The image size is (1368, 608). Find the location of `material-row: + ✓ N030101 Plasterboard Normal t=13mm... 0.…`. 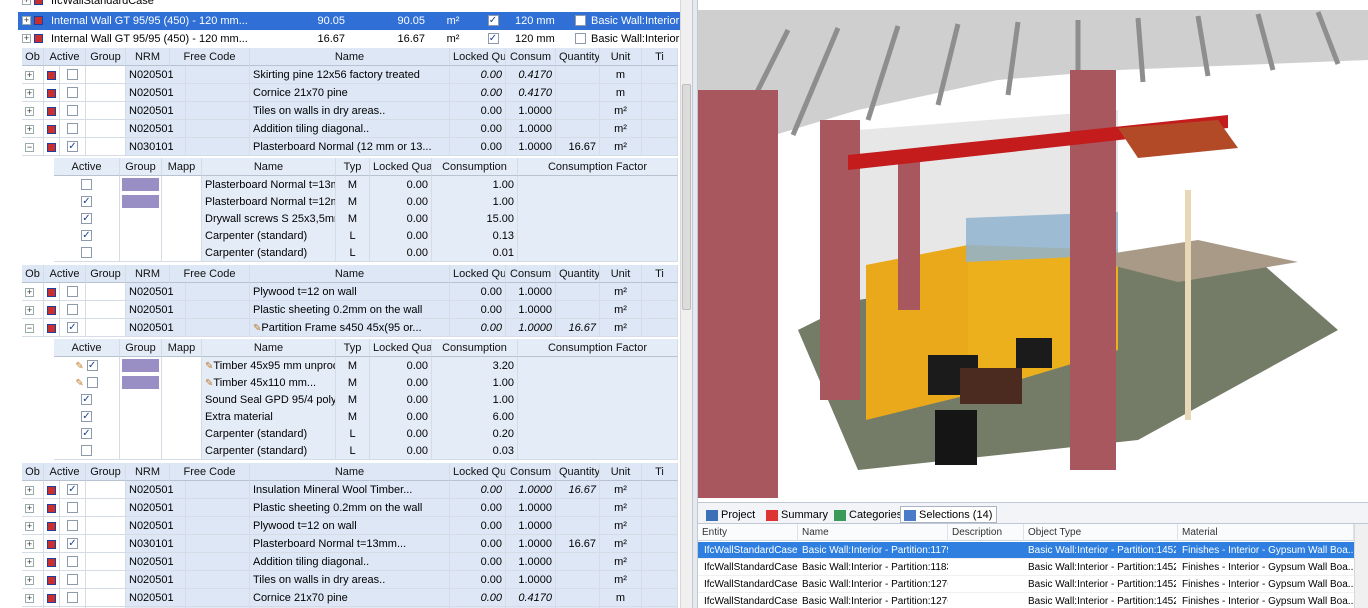

material-row: + ✓ N030101 Plasterboard Normal t=13mm... 0.… is located at coordinates (350, 544).